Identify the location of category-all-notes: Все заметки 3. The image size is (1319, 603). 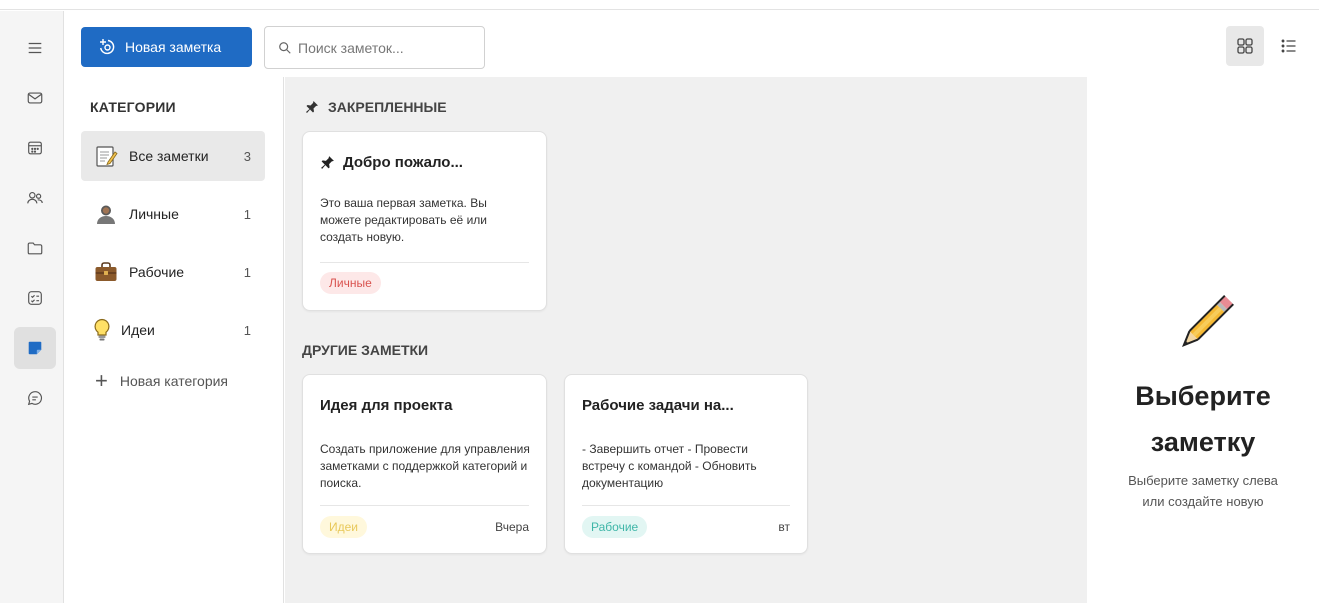
(173, 156).